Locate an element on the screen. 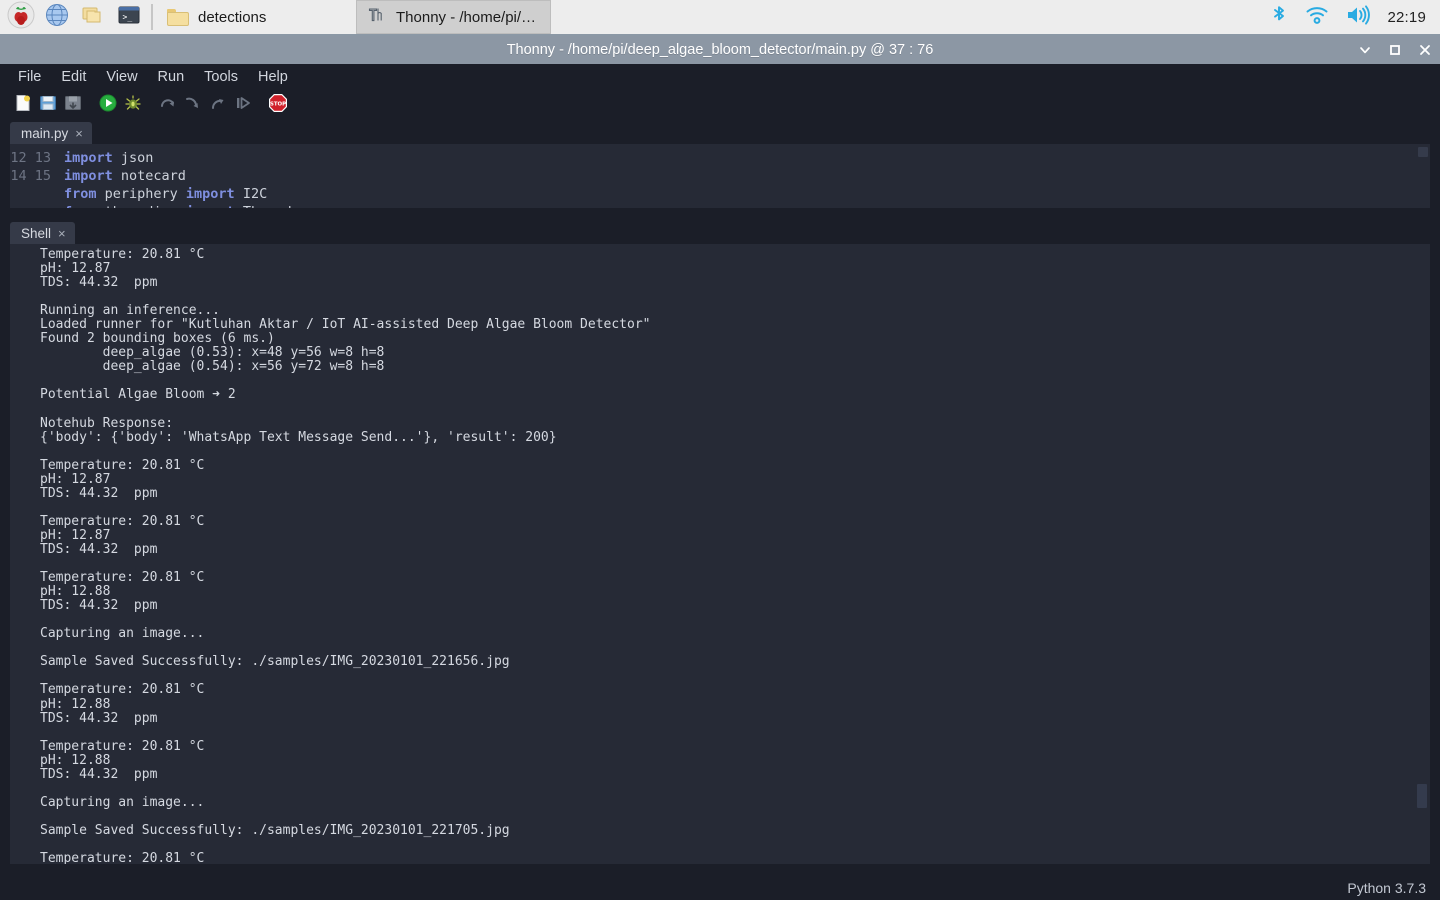  bug-icon is located at coordinates (133, 105).